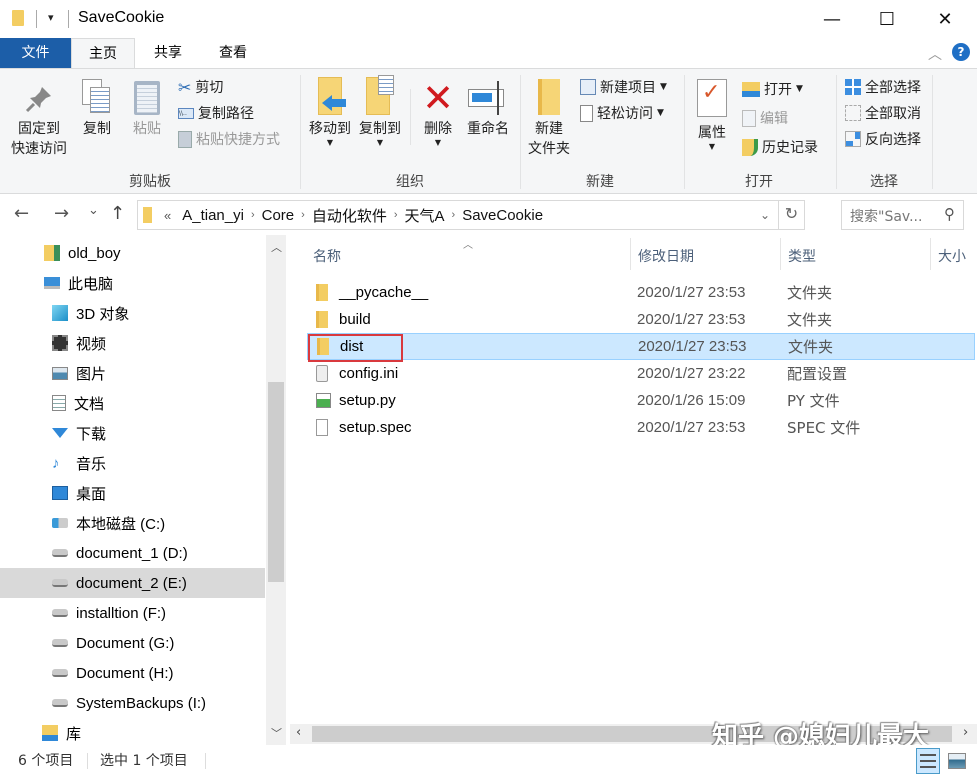  Describe the element at coordinates (965, 732) in the screenshot. I see `scroll-right-icon: ›` at that location.